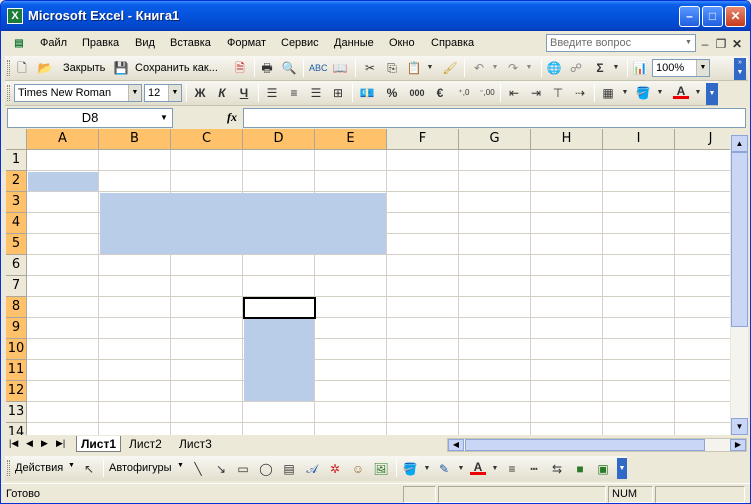  I want to click on draw-actions-menu: Действия, so click(39, 468).